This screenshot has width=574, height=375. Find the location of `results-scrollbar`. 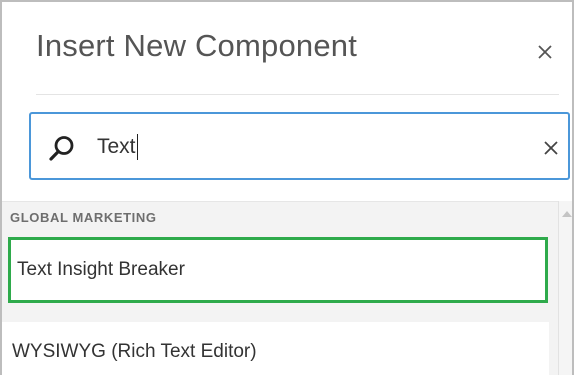

results-scrollbar is located at coordinates (565, 288).